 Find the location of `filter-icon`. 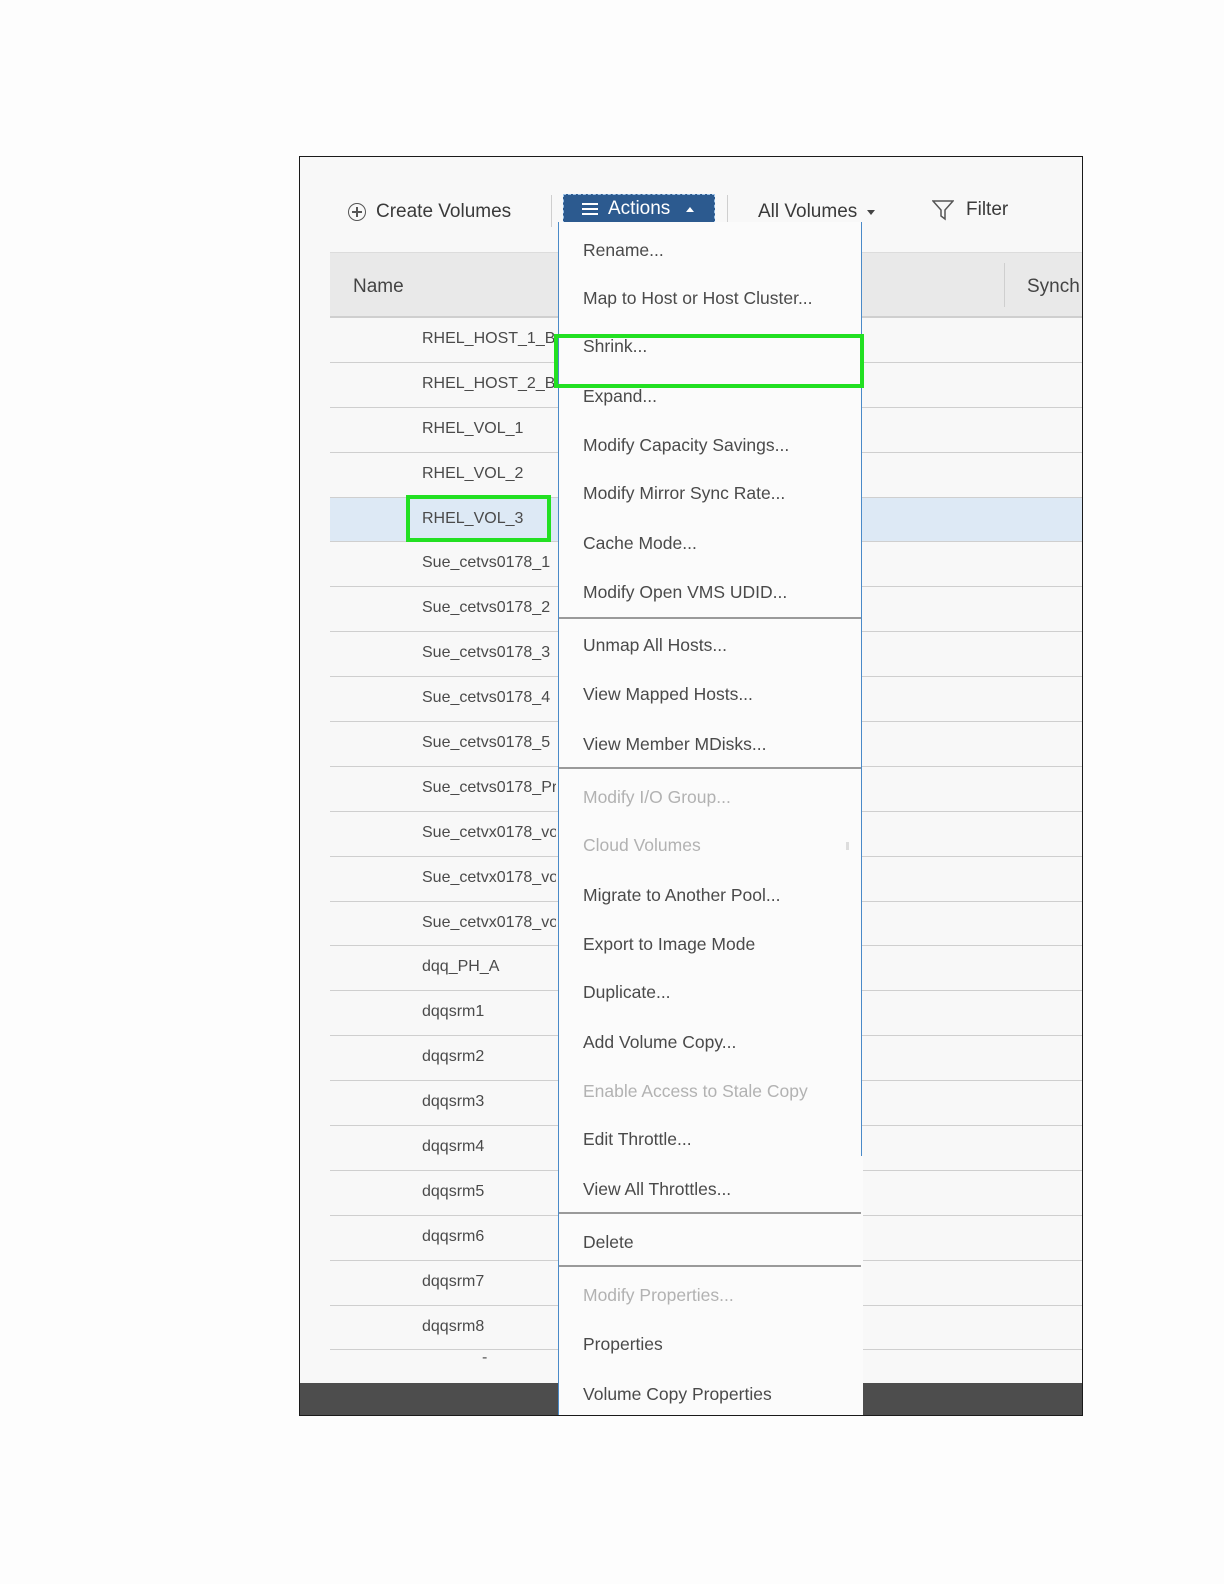

filter-icon is located at coordinates (943, 210).